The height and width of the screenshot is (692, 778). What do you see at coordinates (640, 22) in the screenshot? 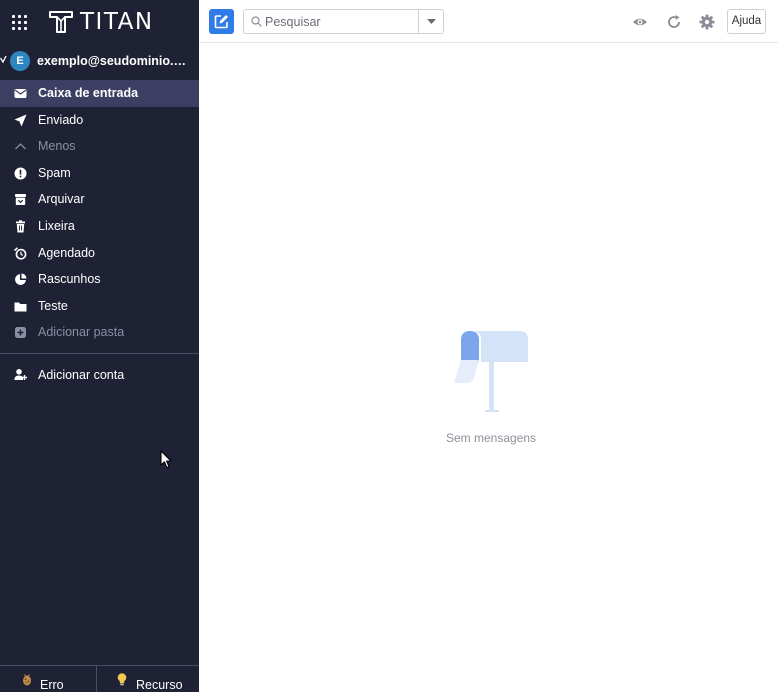
I see `eye-icon` at bounding box center [640, 22].